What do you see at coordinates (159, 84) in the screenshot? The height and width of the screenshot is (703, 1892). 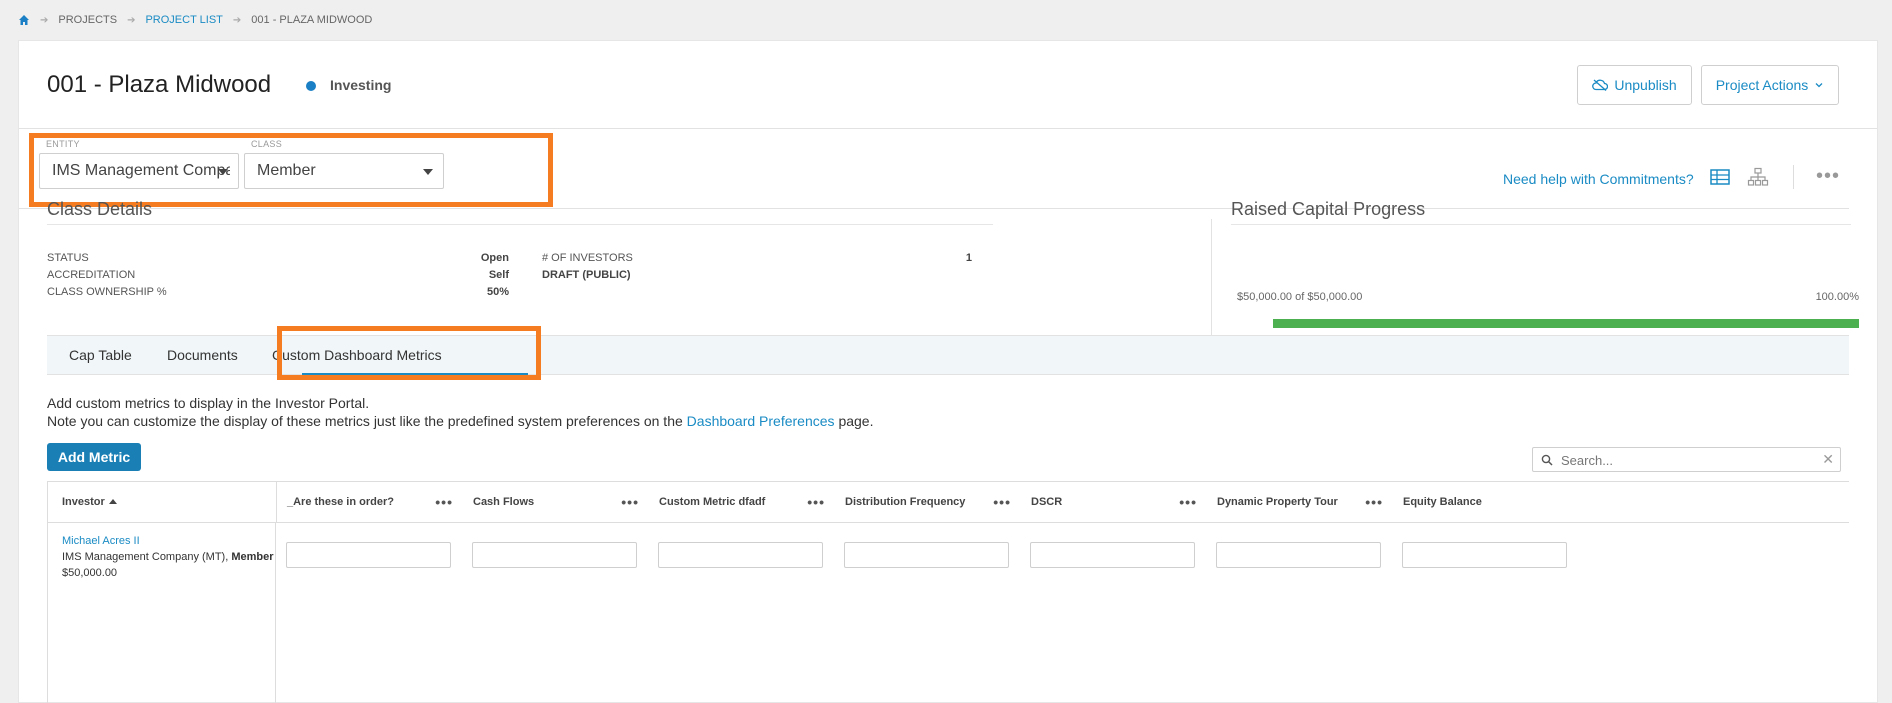 I see `page-title: 001 - Plaza Midwood` at bounding box center [159, 84].